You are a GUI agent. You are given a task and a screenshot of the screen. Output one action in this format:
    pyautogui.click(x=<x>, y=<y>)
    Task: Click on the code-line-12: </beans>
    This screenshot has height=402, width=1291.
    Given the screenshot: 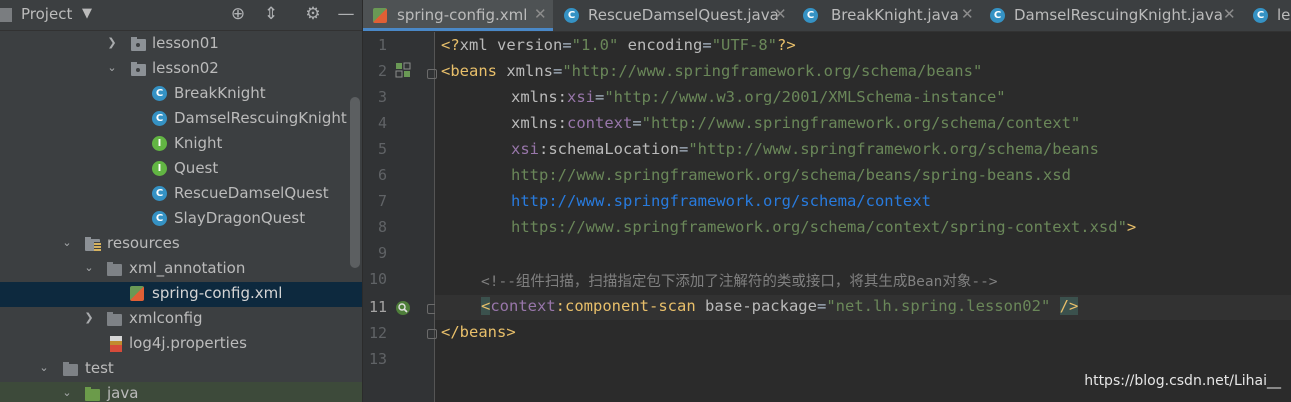 What is the action you would take?
    pyautogui.click(x=478, y=332)
    